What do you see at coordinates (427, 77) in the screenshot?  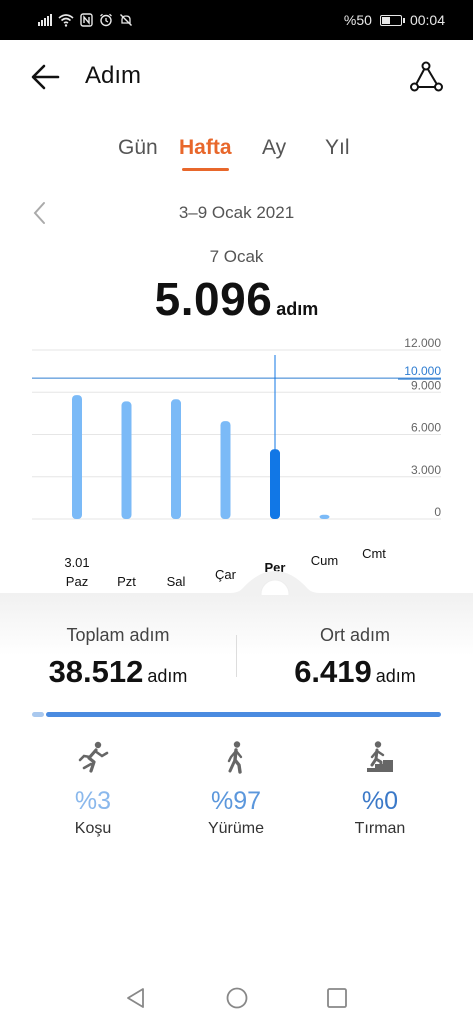 I see `nodes-share-icon` at bounding box center [427, 77].